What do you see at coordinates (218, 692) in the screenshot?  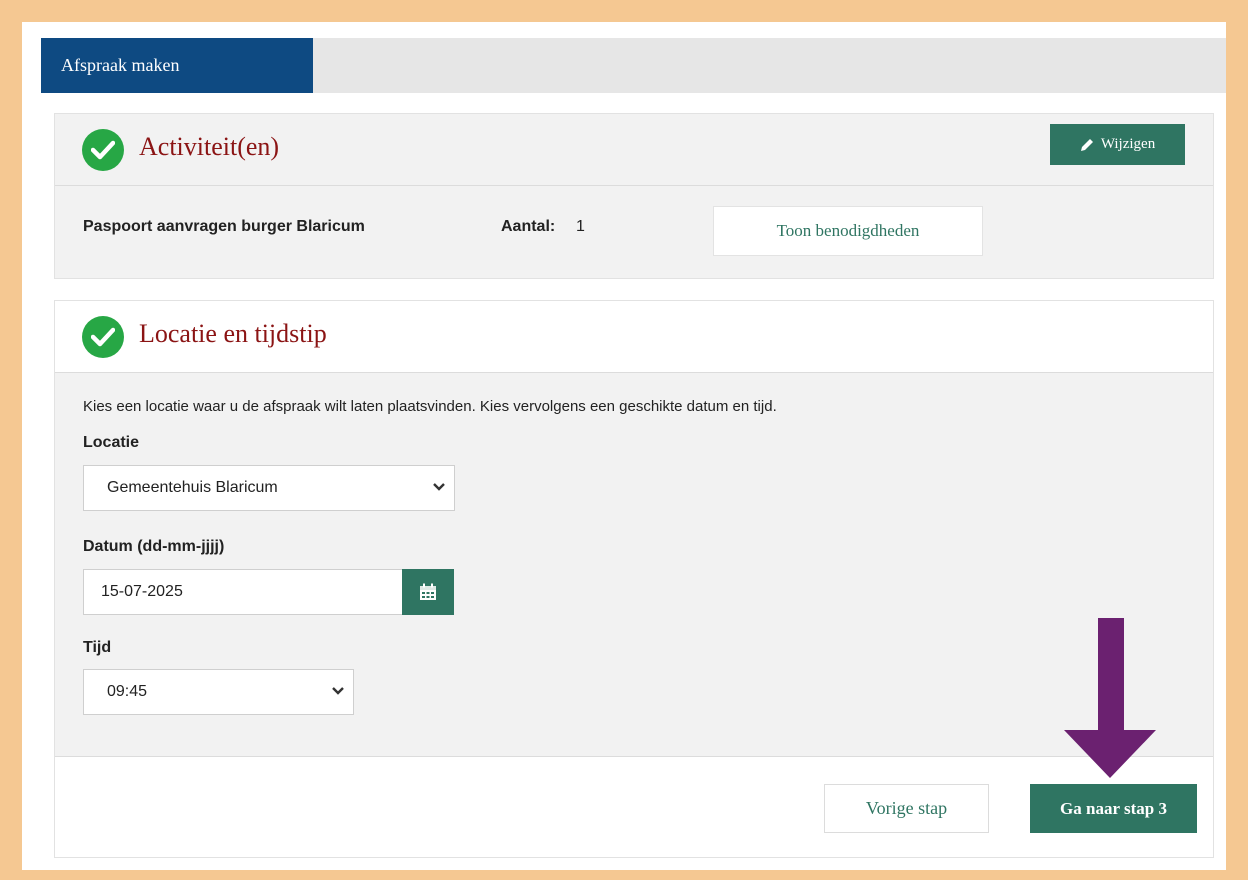 I see `time-select: 09:45` at bounding box center [218, 692].